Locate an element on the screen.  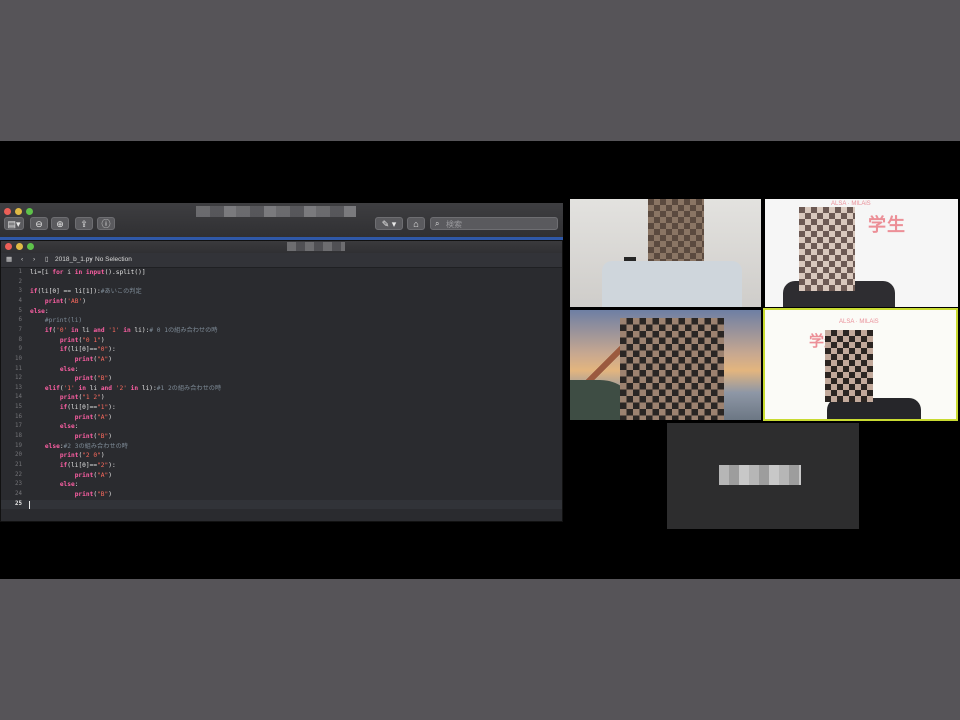
markup-pen-icon: ✎ ▾ is located at coordinates (389, 223).